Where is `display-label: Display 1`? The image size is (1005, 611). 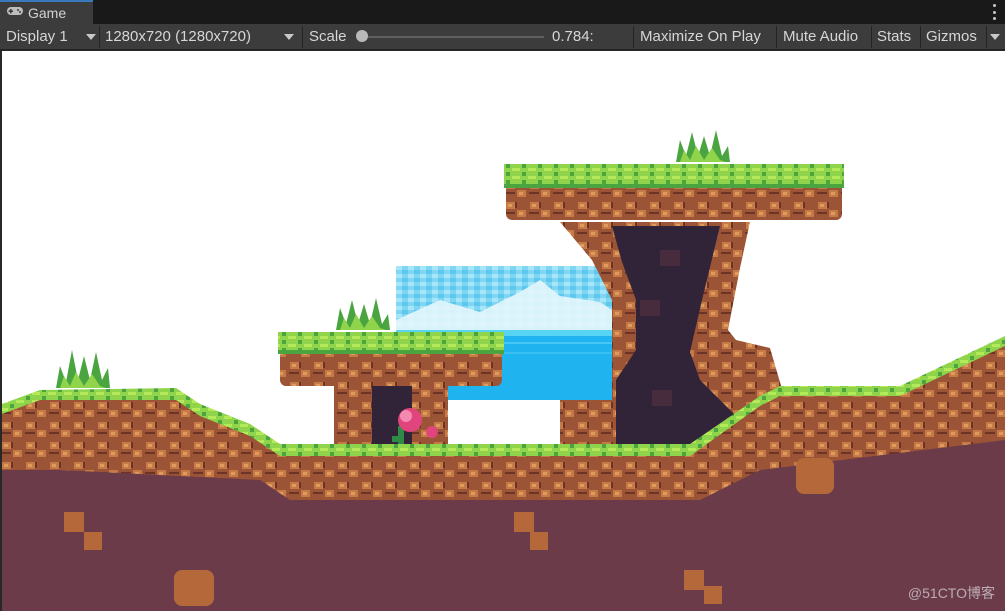 display-label: Display 1 is located at coordinates (37, 36).